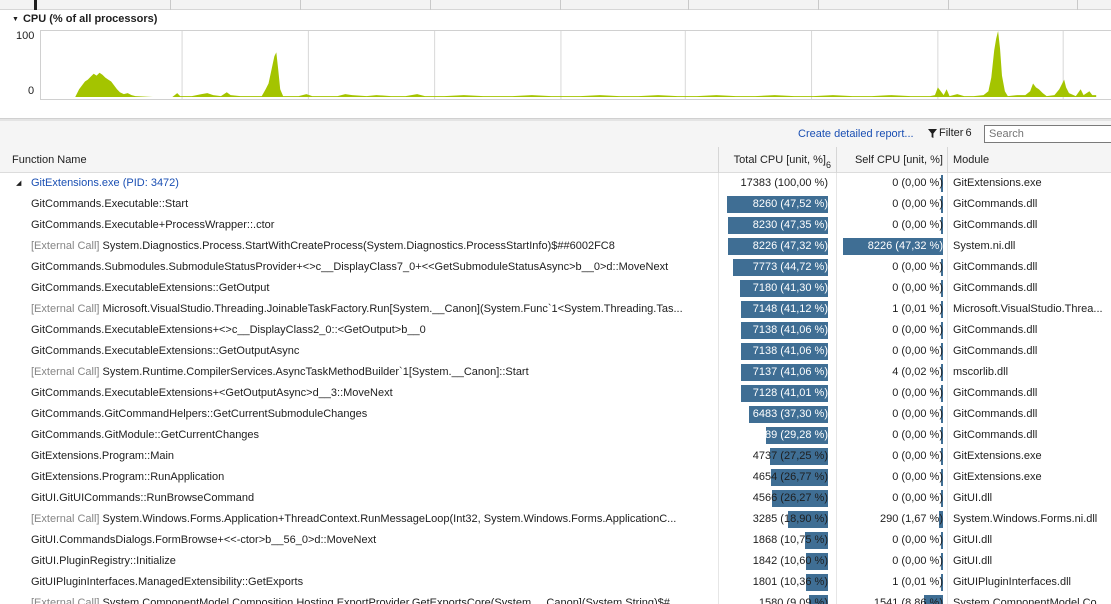 The width and height of the screenshot is (1111, 604). I want to click on column-header-module: Module, so click(1029, 160).